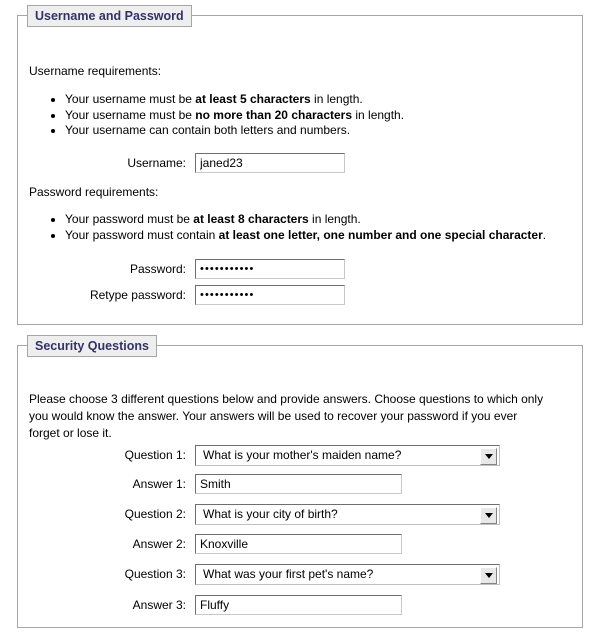  I want to click on answer-2-input, so click(298, 544).